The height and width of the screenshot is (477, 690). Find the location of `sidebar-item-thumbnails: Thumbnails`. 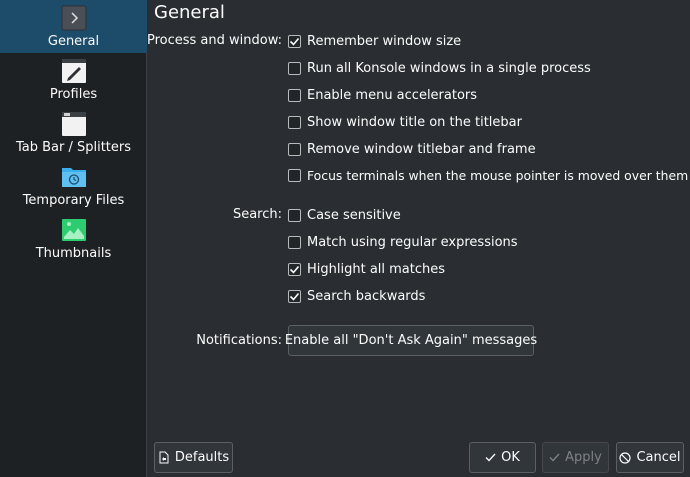

sidebar-item-thumbnails: Thumbnails is located at coordinates (73, 238).